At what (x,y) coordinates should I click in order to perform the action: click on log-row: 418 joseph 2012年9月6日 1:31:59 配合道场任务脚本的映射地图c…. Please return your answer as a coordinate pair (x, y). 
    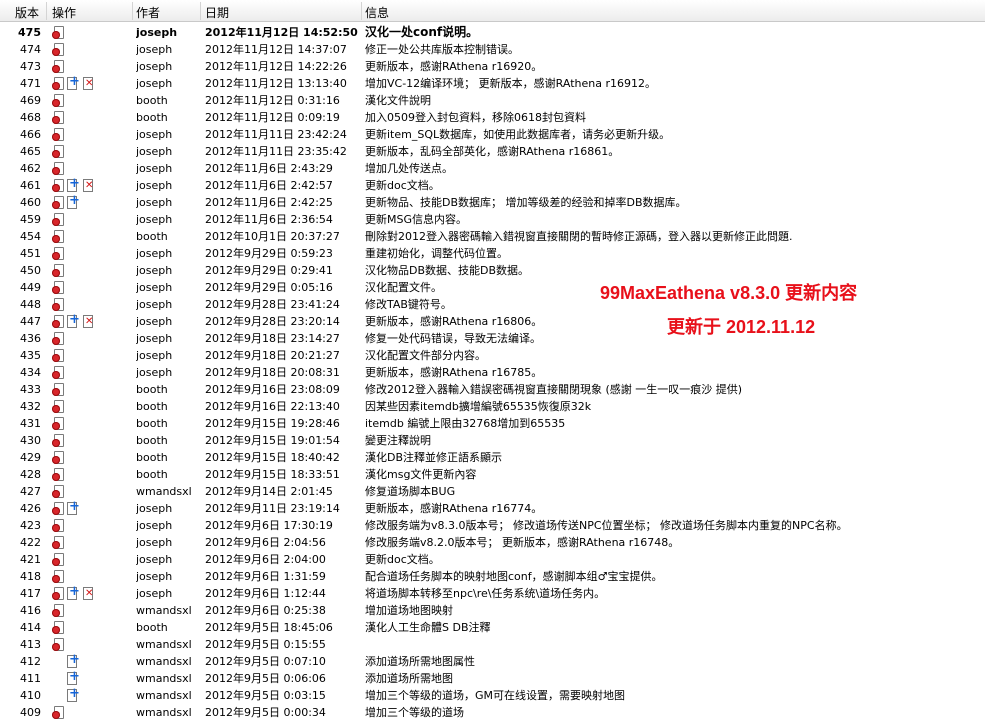
    Looking at the image, I should click on (492, 576).